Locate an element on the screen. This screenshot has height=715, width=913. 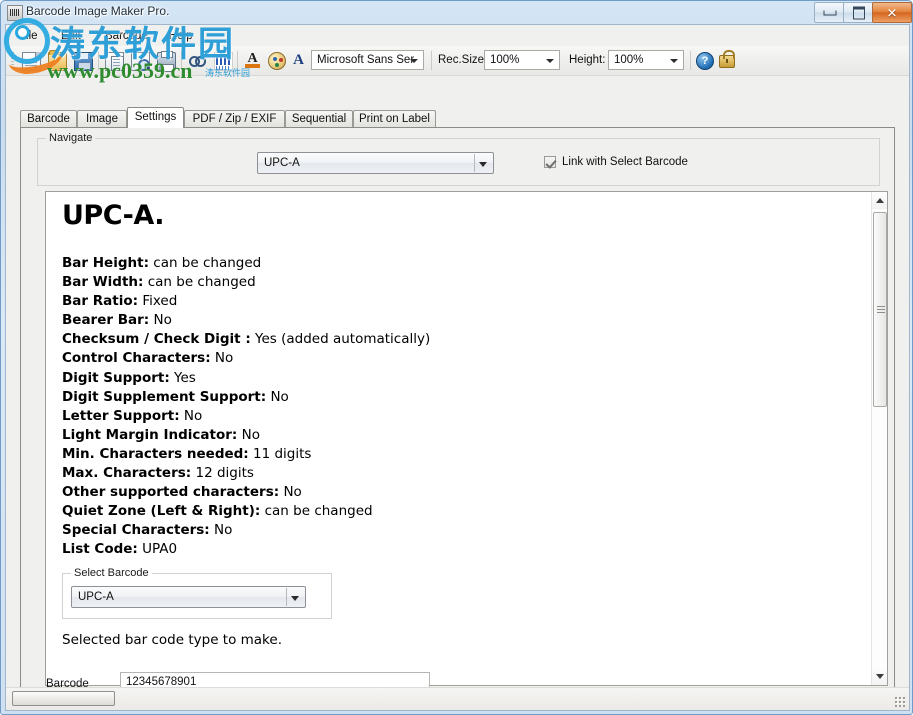
barcode-button is located at coordinates (223, 60).